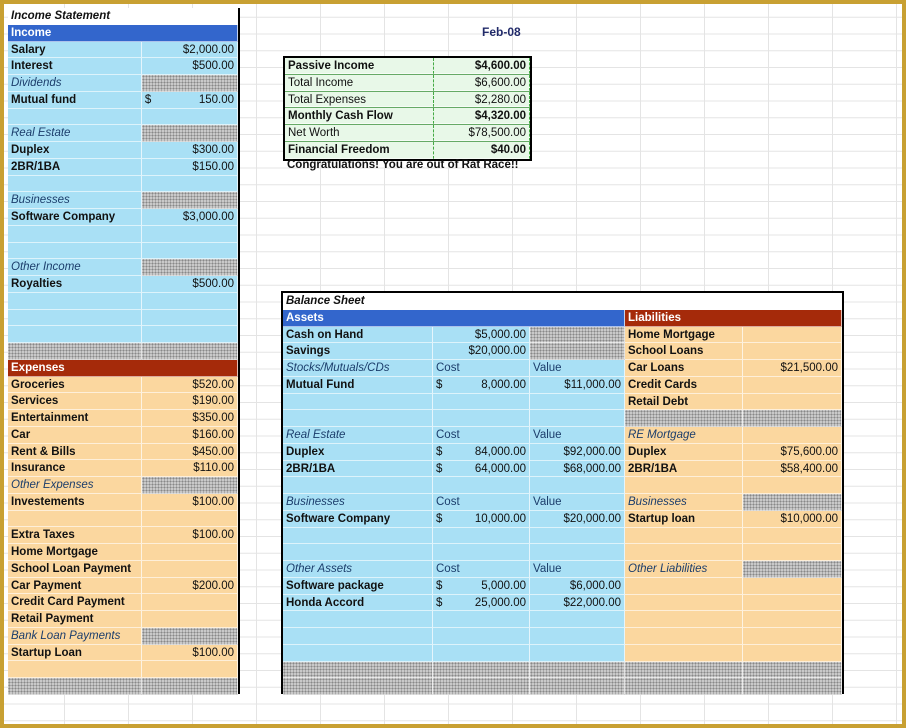 The image size is (906, 728). I want to click on table-row: Interest $500.00, so click(123, 66).